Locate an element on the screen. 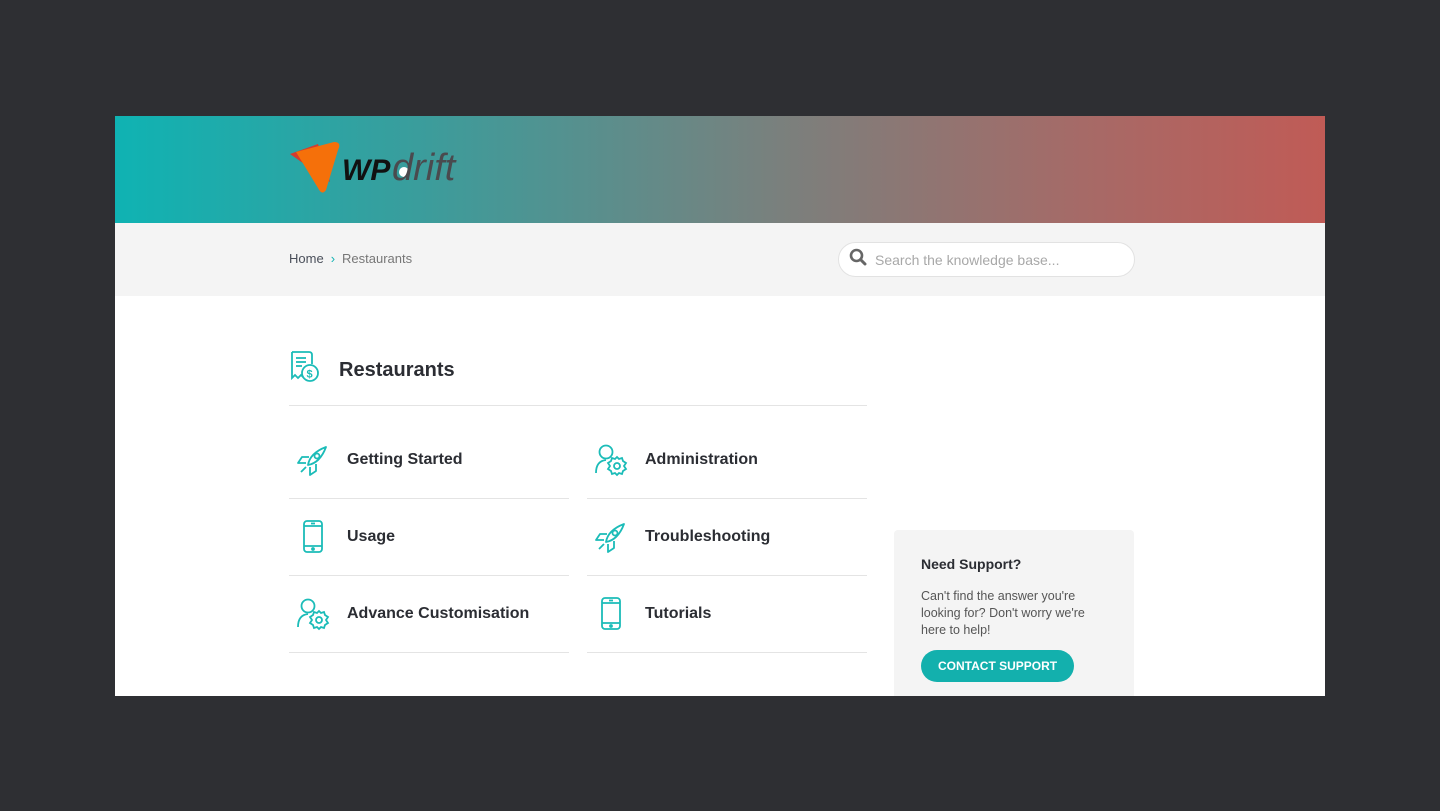 The width and height of the screenshot is (1440, 811). wpdrift-logo: WP drift is located at coordinates (388, 167).